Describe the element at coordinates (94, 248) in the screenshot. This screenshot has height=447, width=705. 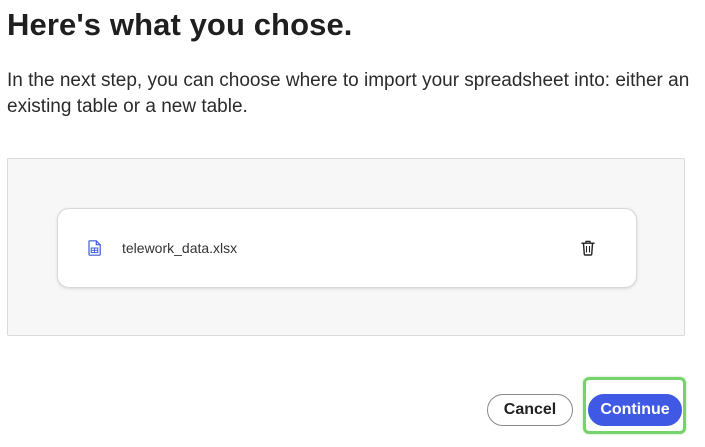
I see `spreadsheet-file-icon` at that location.